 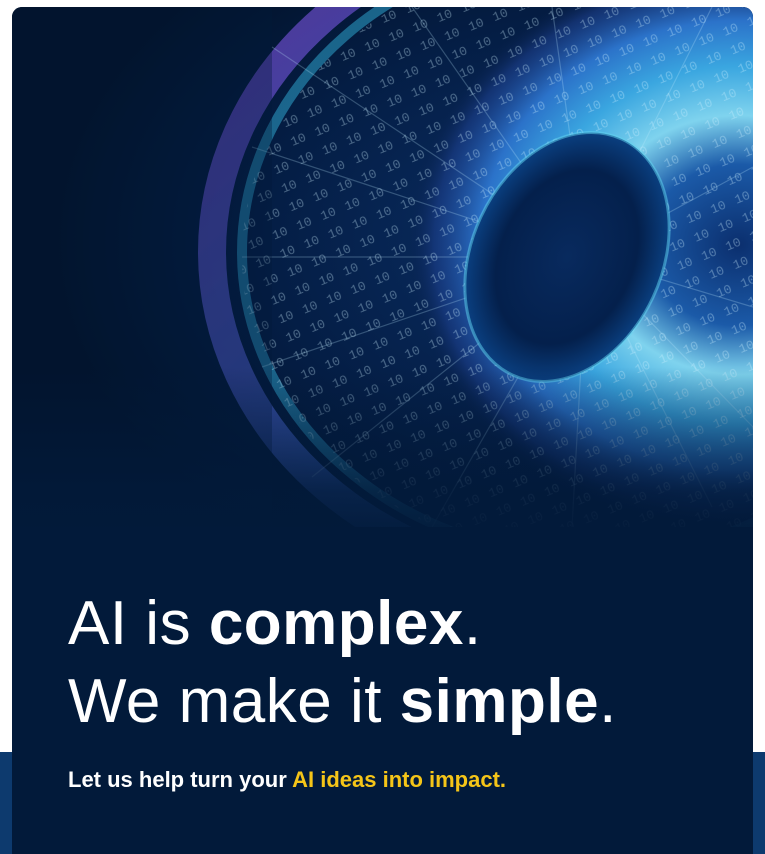 I want to click on headline-line-1: AI is complex., so click(x=342, y=624).